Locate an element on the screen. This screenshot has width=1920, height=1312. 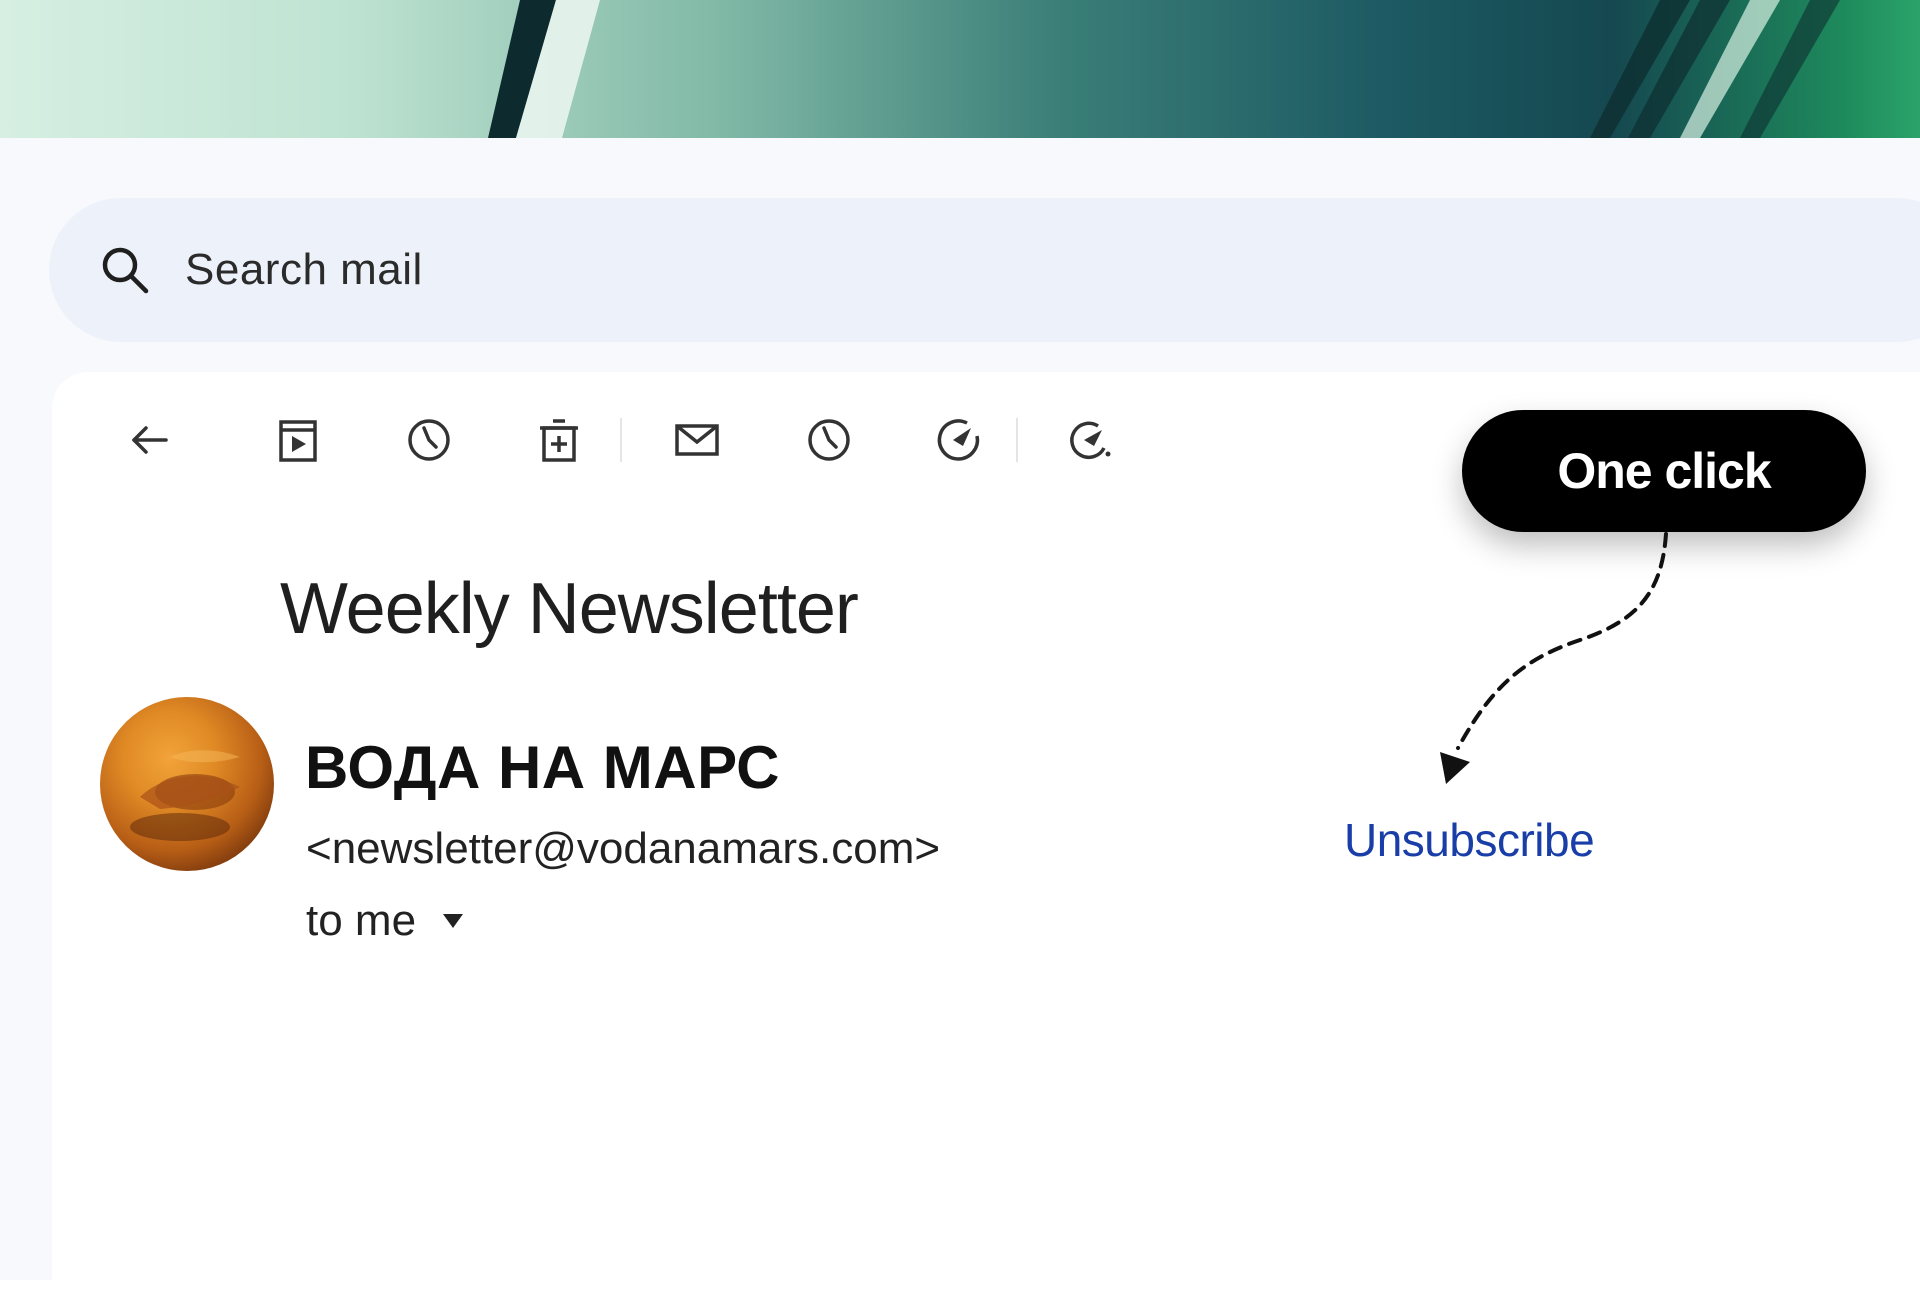
trash-icon is located at coordinates (559, 440).